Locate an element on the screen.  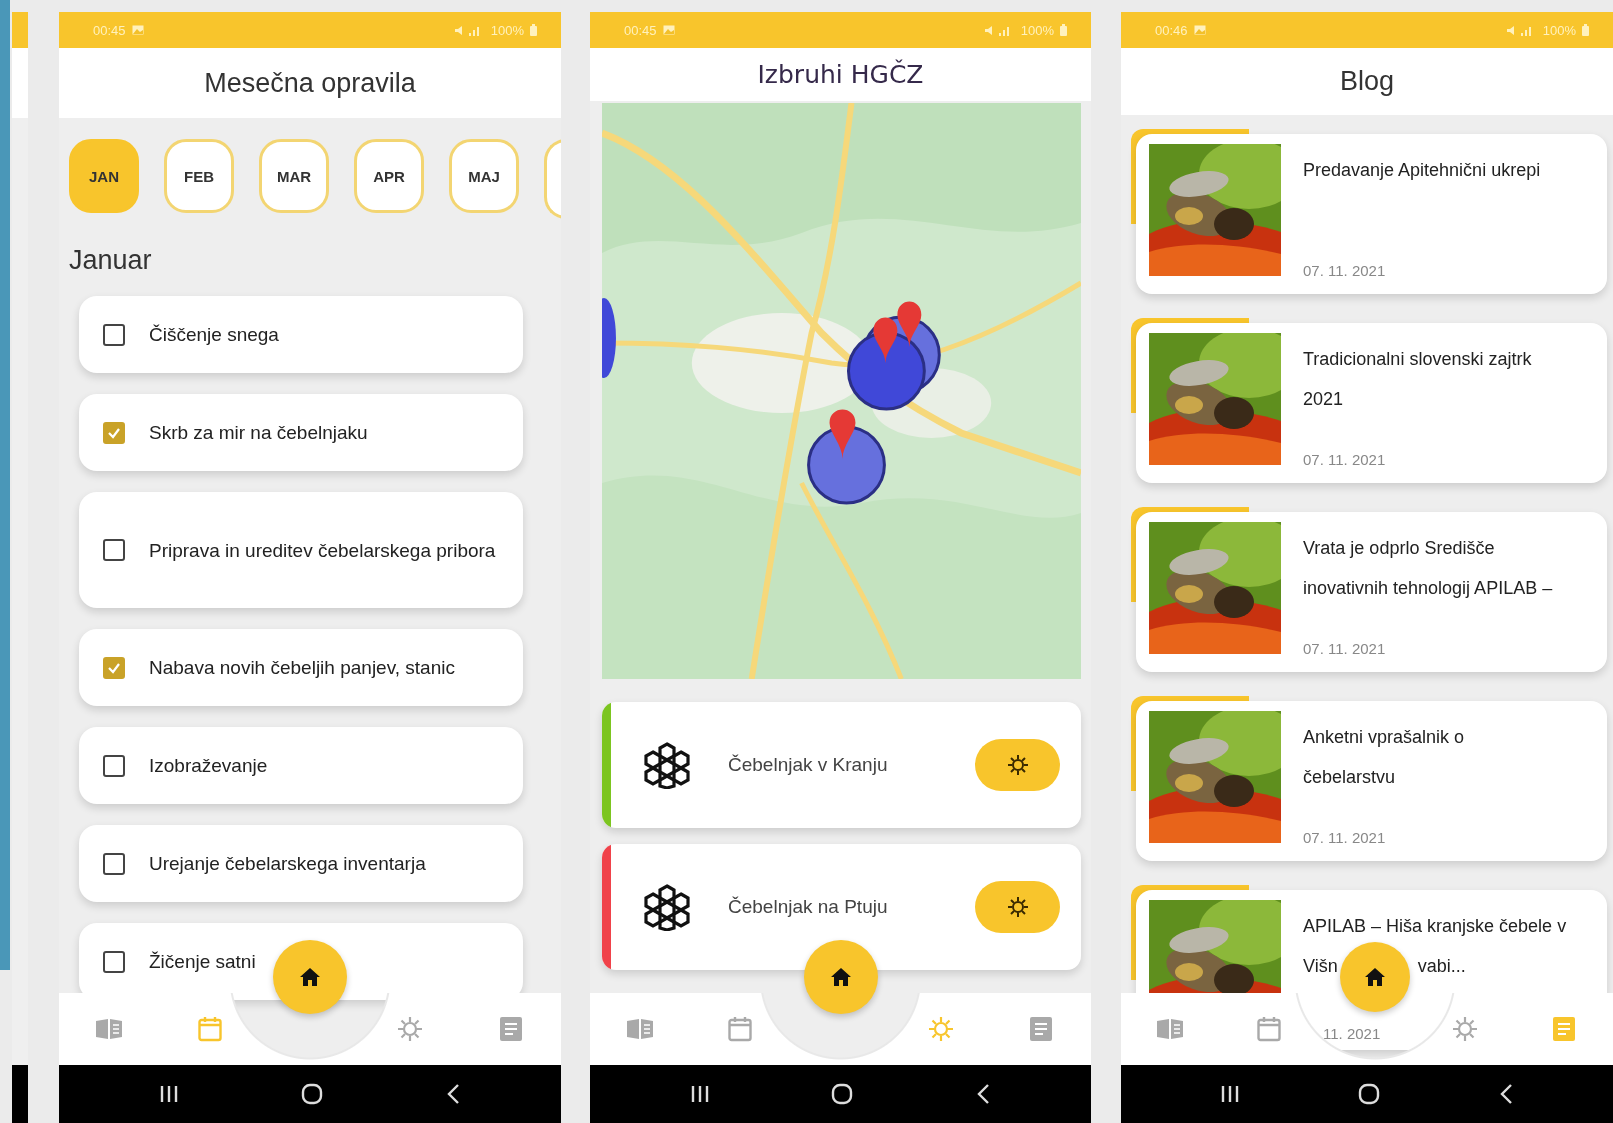
apiary-name: Čebelnjak na Ptuju is located at coordinates (808, 907).